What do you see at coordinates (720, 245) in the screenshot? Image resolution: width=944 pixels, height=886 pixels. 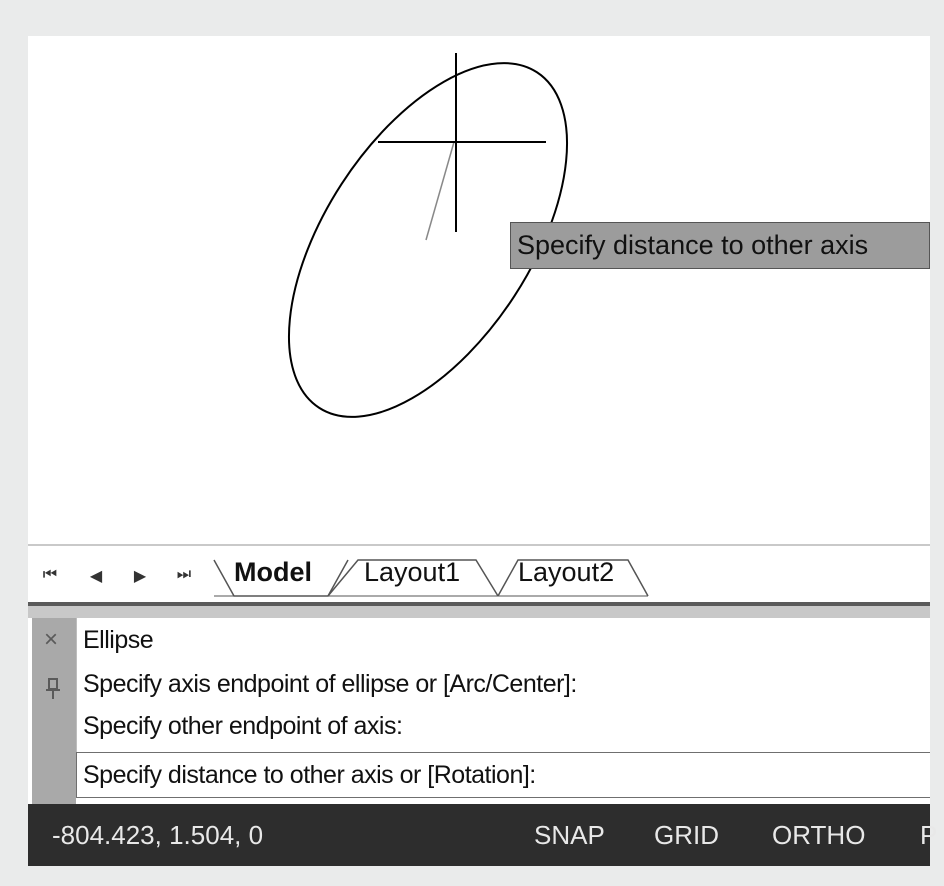 I see `dynamic-input-tooltip: Specify distance to other axis` at bounding box center [720, 245].